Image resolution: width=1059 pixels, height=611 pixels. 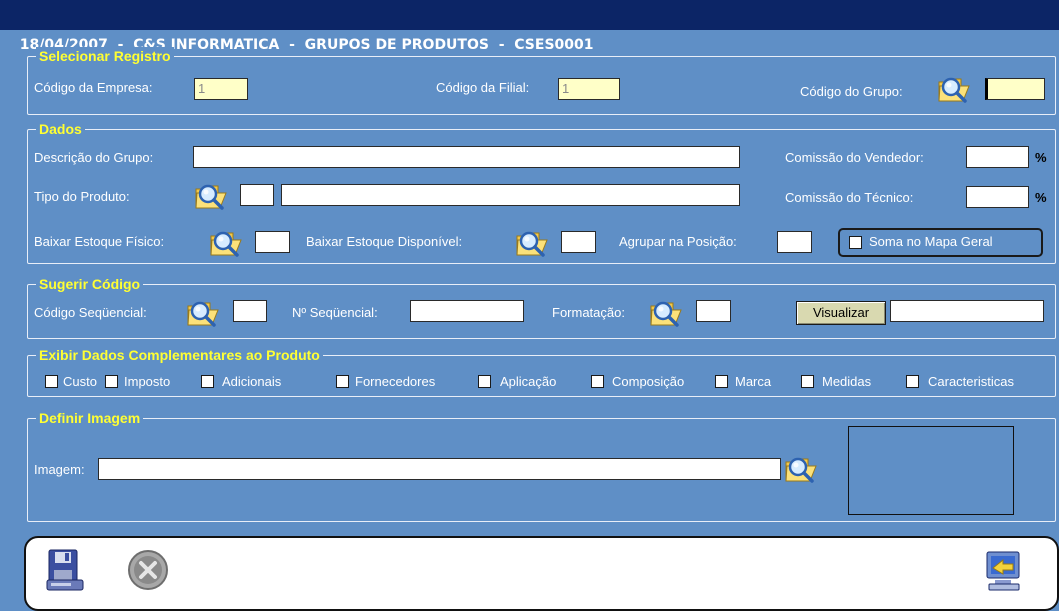 I want to click on label-codigo-grupo: Código do Grupo:, so click(x=851, y=91).